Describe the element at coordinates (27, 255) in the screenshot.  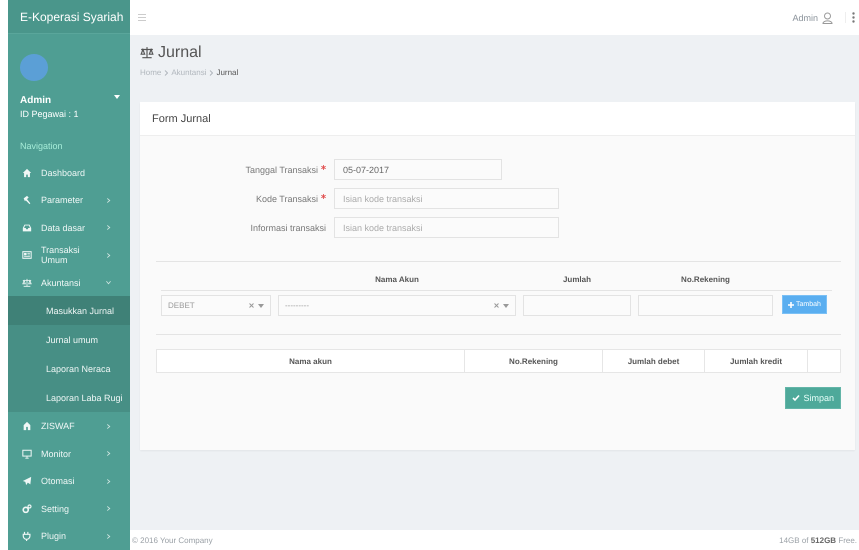
I see `newspaper-icon` at that location.